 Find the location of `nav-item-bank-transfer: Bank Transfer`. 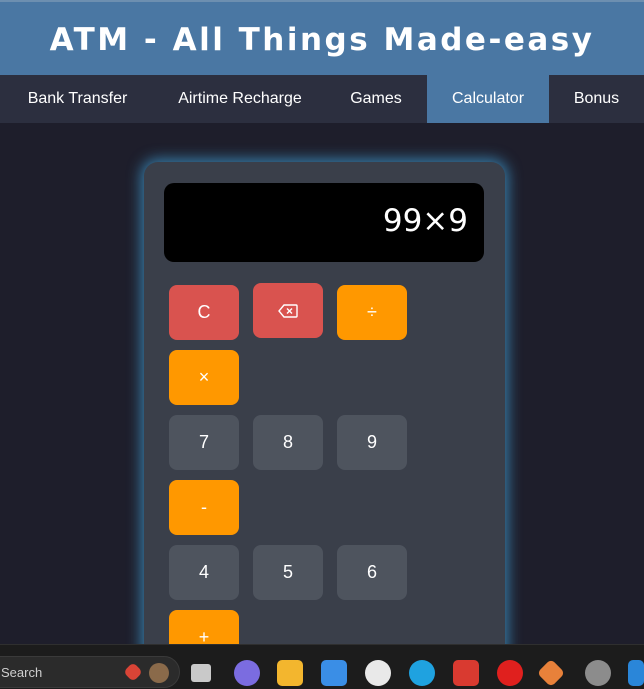

nav-item-bank-transfer: Bank Transfer is located at coordinates (77, 99).